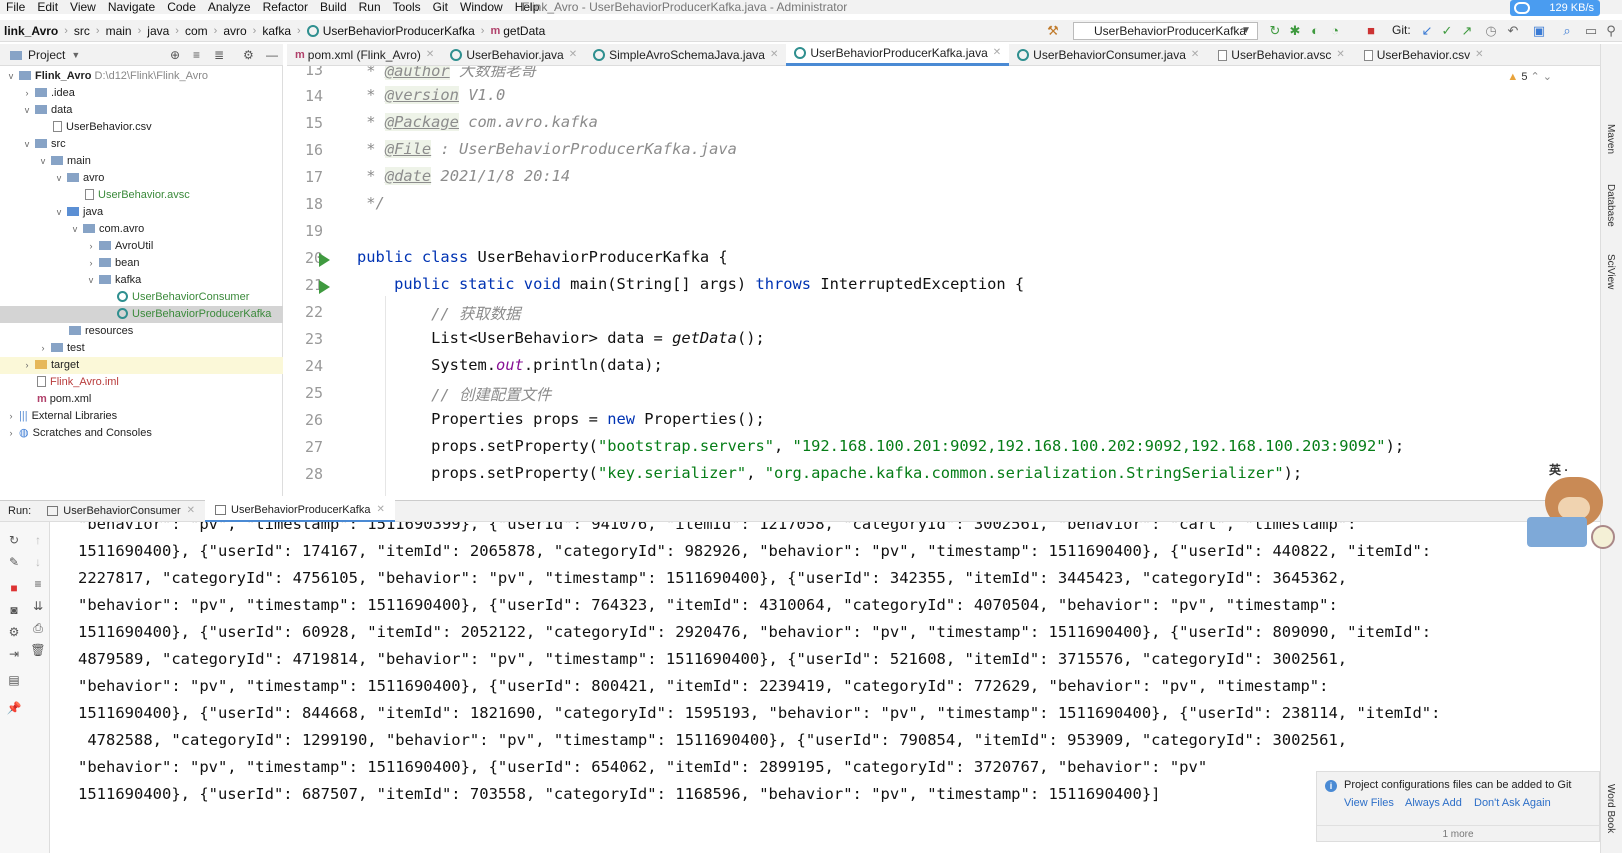  Describe the element at coordinates (898, 54) in the screenshot. I see `tab-producer-kafka: UserBehaviorProducerKafka.java ✕` at that location.